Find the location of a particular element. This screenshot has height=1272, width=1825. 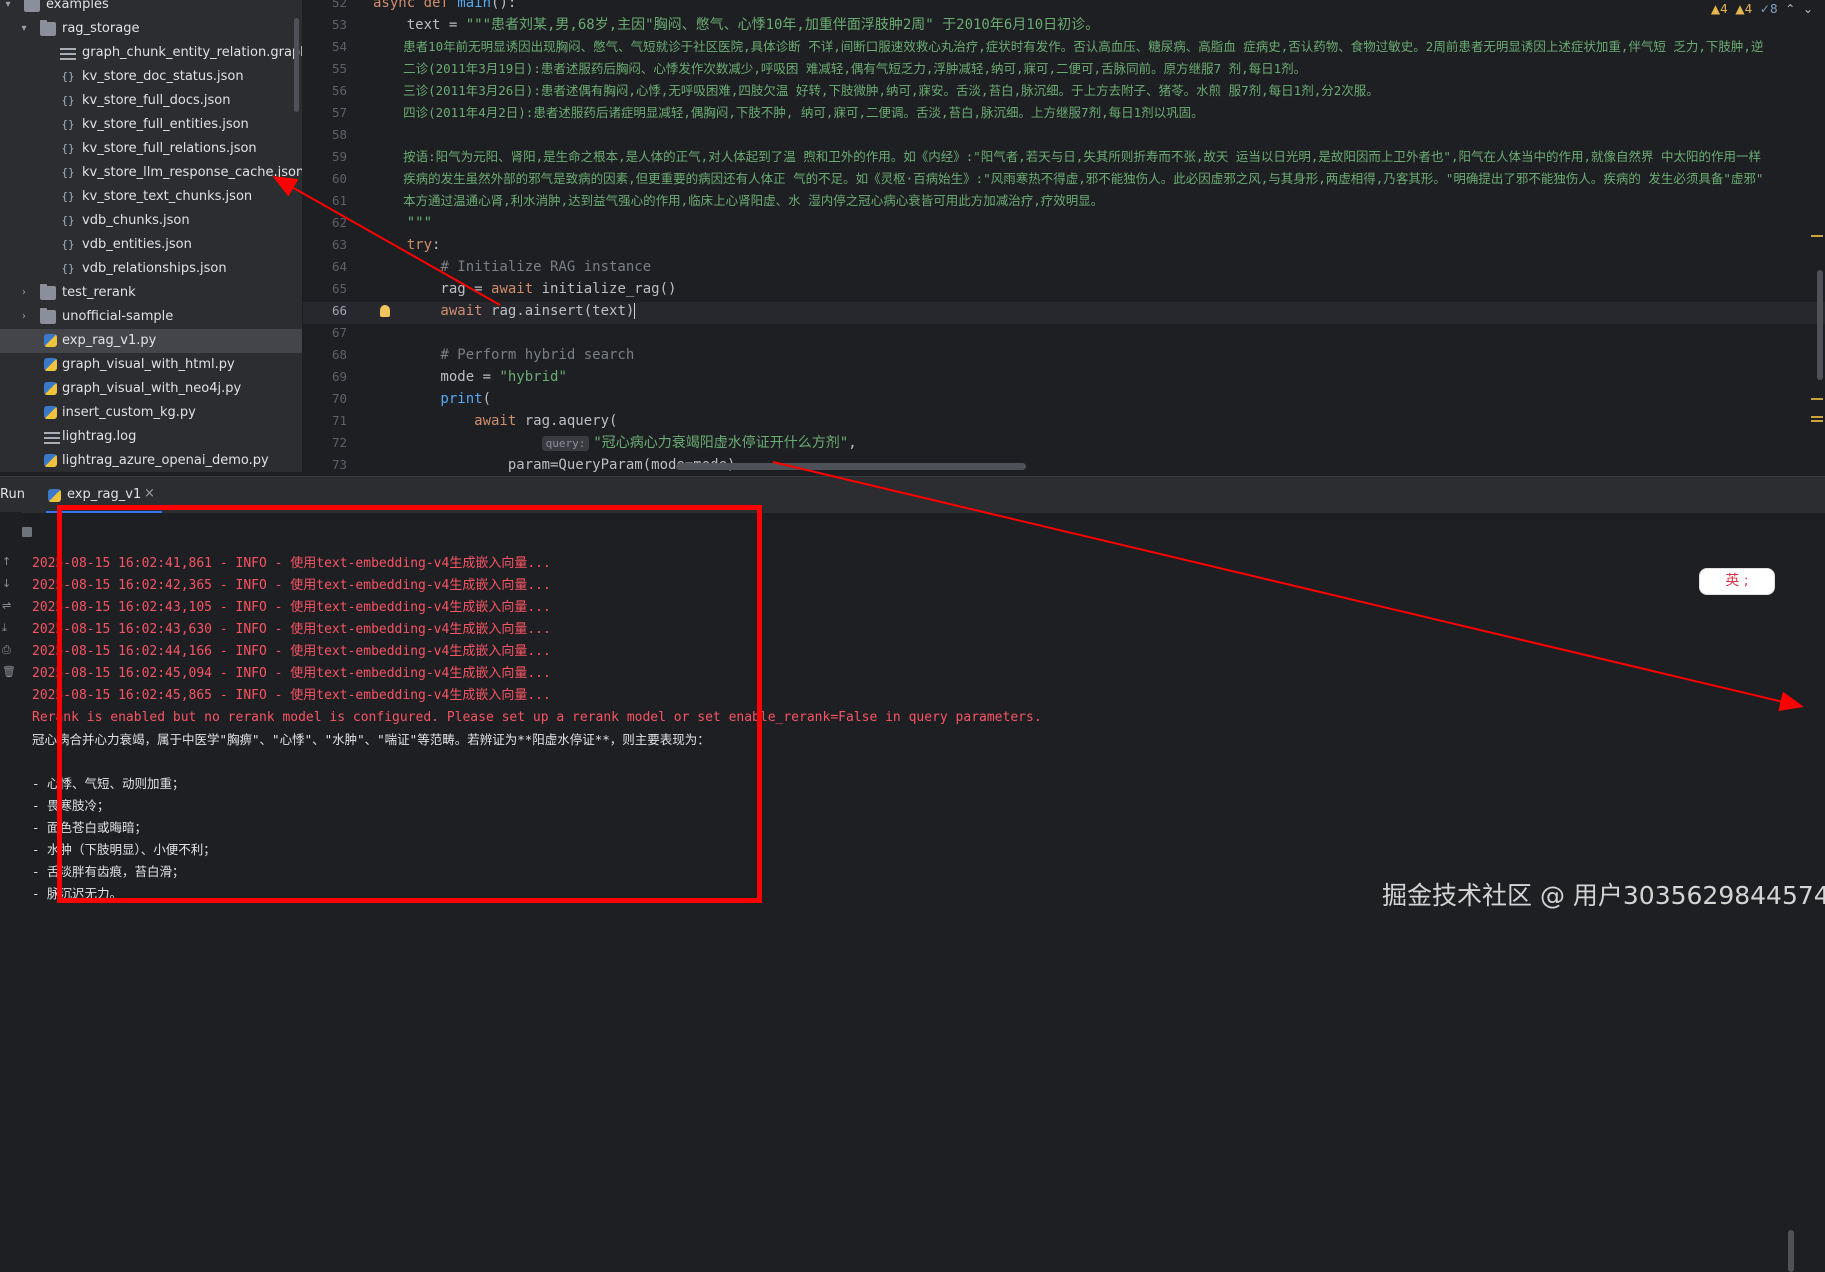

watermark: 掘金技术社区 @ 用户3035629844574 is located at coordinates (1603, 895).